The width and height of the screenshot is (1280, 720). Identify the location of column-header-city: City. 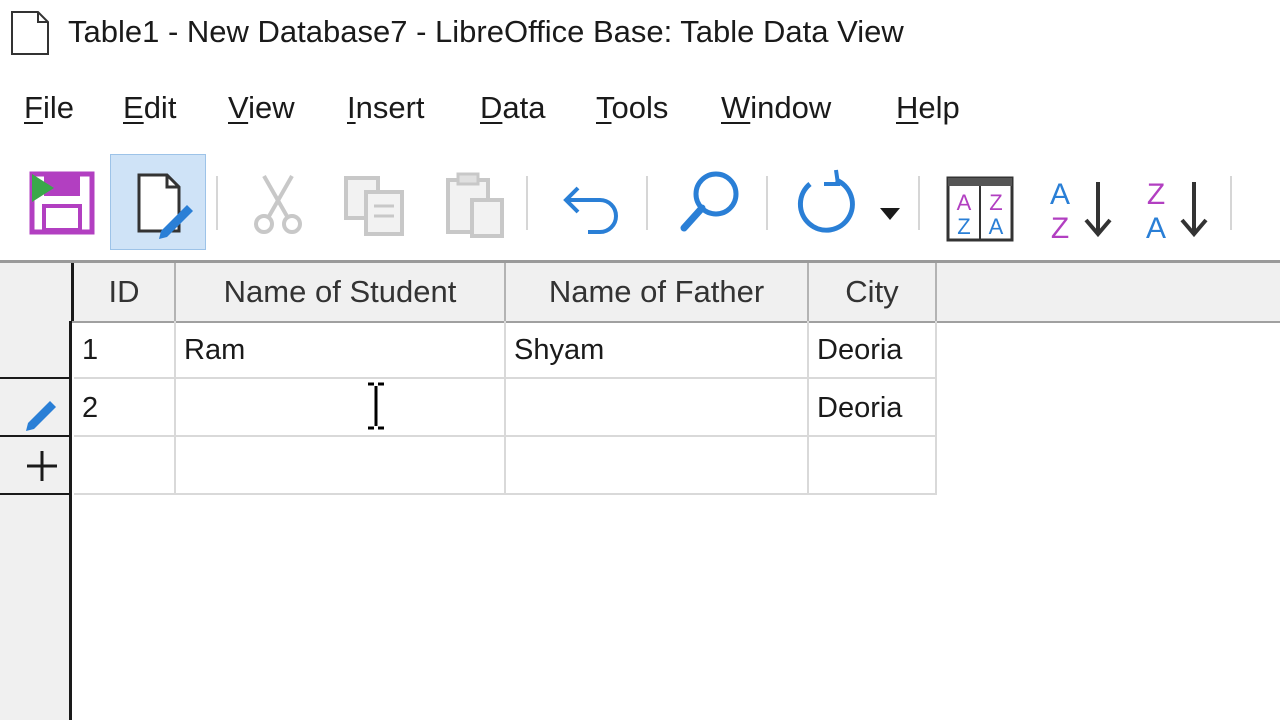
(873, 292).